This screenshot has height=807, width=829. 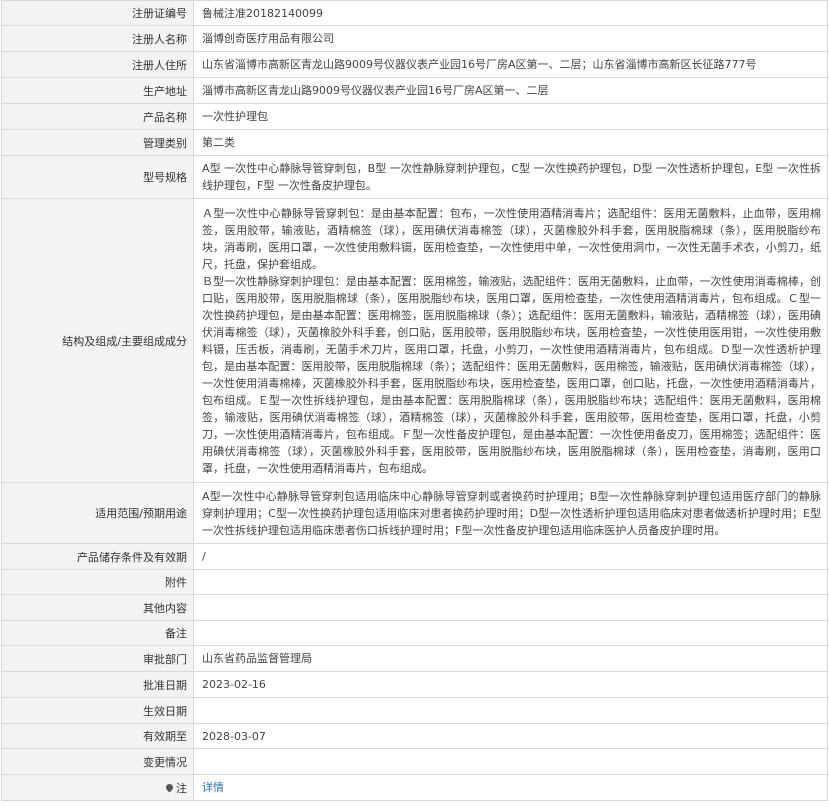 I want to click on row-label: 生效日期, so click(x=97, y=710).